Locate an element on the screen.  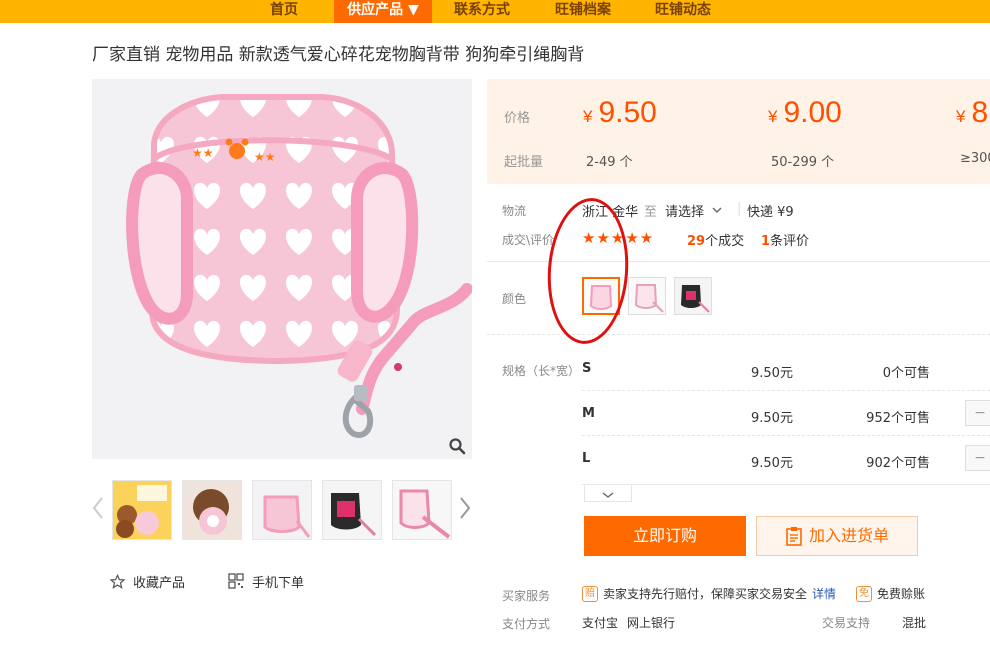
size-m-price: 9.50元 is located at coordinates (772, 418).